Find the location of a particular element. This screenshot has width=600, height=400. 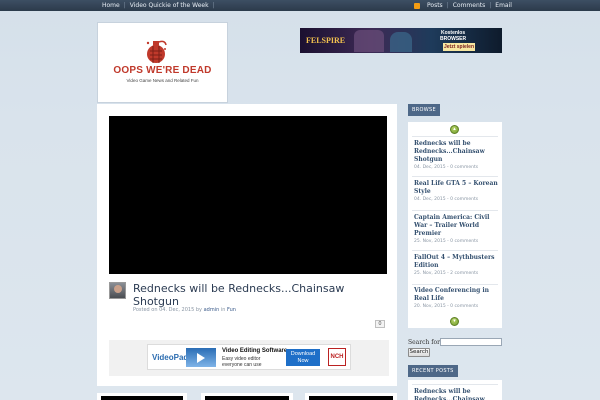

sidebar-post-meta: 25. Nov, 2015 - 0 comments is located at coordinates (446, 241).